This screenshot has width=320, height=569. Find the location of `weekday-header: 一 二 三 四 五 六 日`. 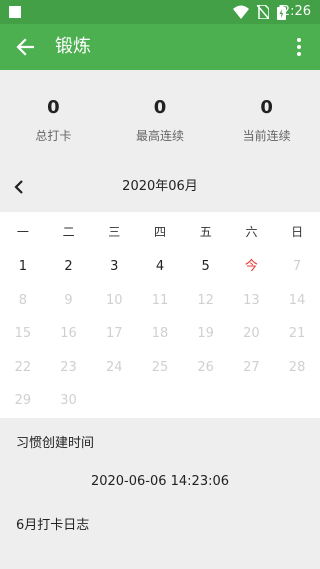

weekday-header: 一 二 三 四 五 六 日 is located at coordinates (160, 231).